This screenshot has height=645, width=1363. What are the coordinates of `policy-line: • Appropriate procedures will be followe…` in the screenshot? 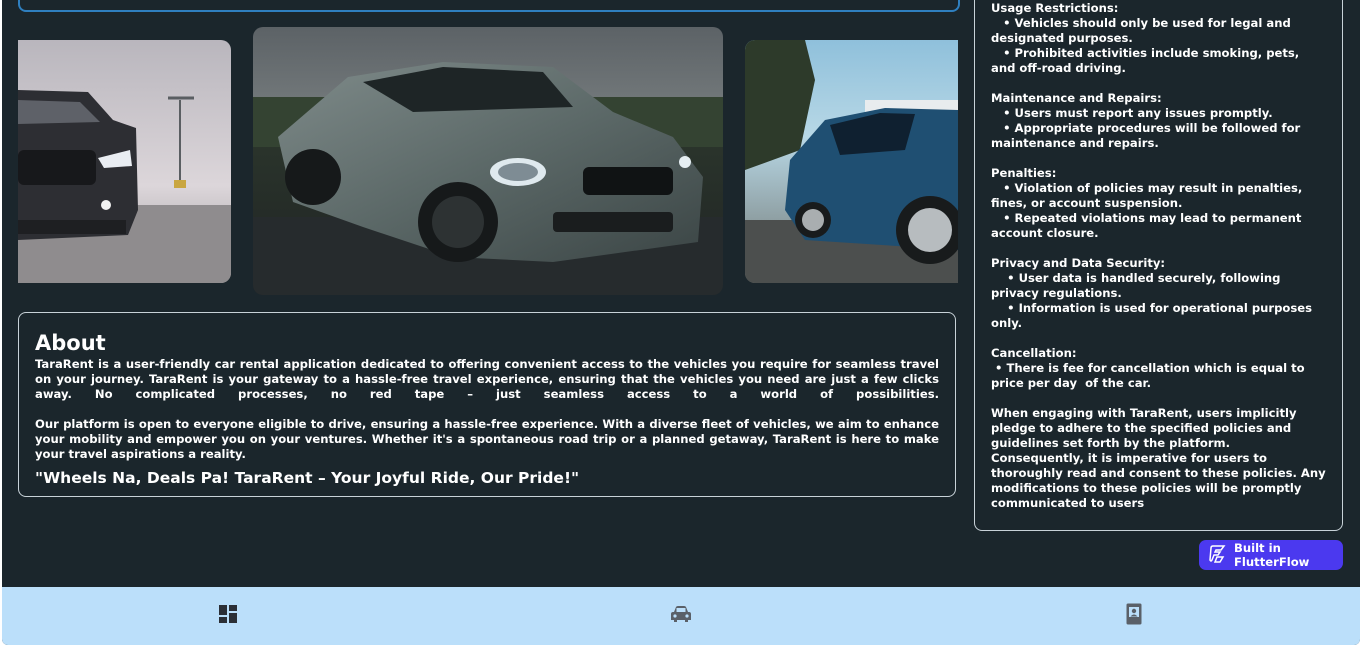 It's located at (1148, 135).